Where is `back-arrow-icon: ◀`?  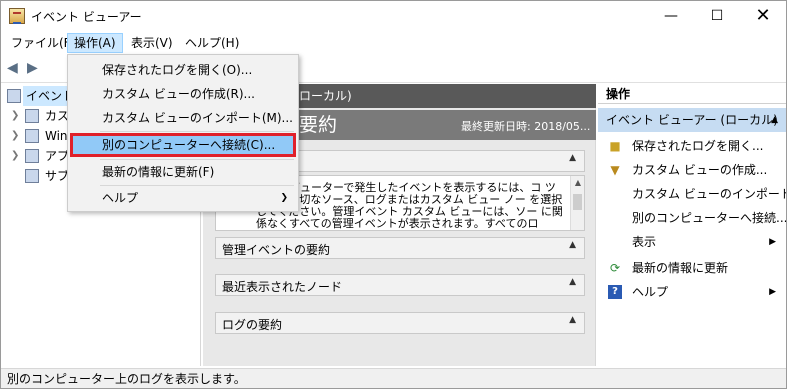
back-arrow-icon: ◀ is located at coordinates (15, 68).